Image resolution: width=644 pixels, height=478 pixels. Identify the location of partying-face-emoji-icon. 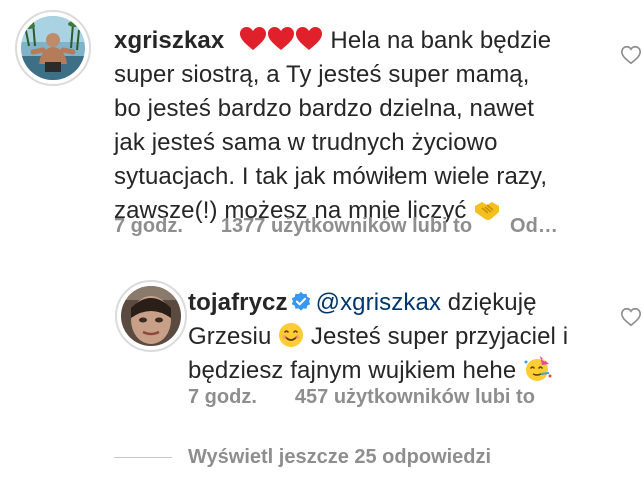
(538, 368).